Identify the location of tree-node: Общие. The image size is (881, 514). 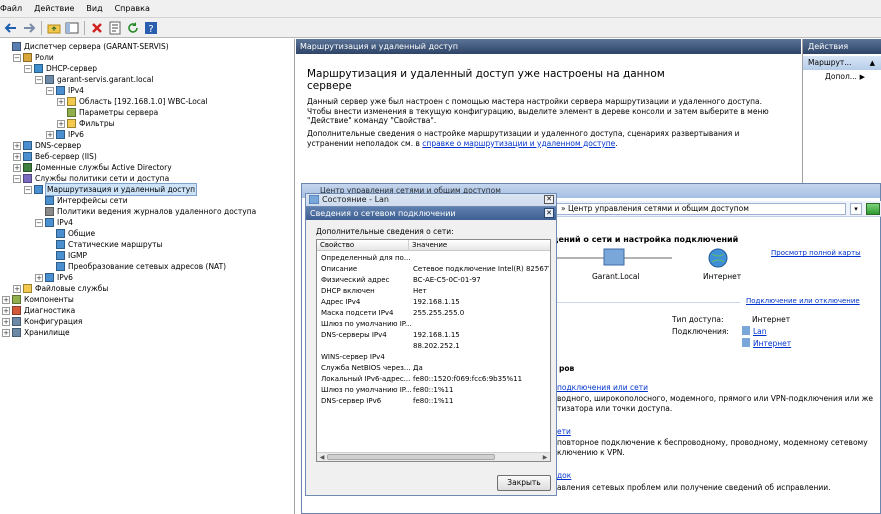
(70, 233).